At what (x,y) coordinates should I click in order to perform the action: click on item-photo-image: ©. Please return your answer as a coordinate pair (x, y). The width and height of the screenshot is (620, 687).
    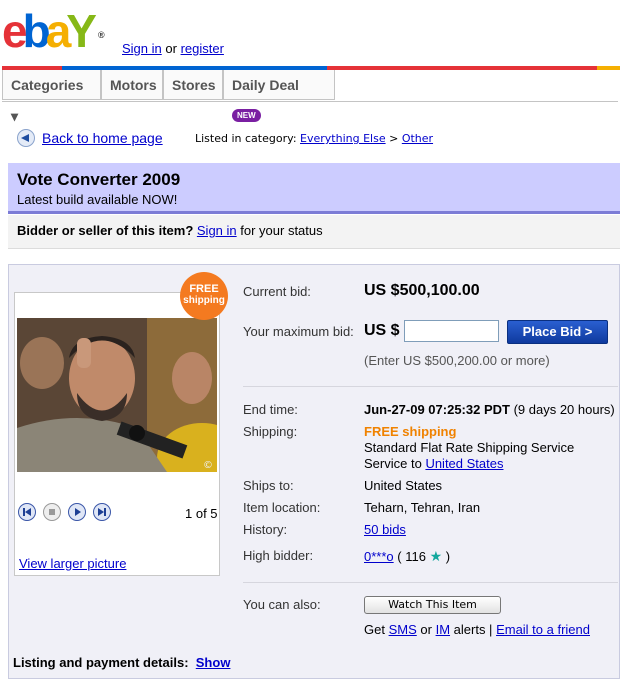
    Looking at the image, I should click on (117, 395).